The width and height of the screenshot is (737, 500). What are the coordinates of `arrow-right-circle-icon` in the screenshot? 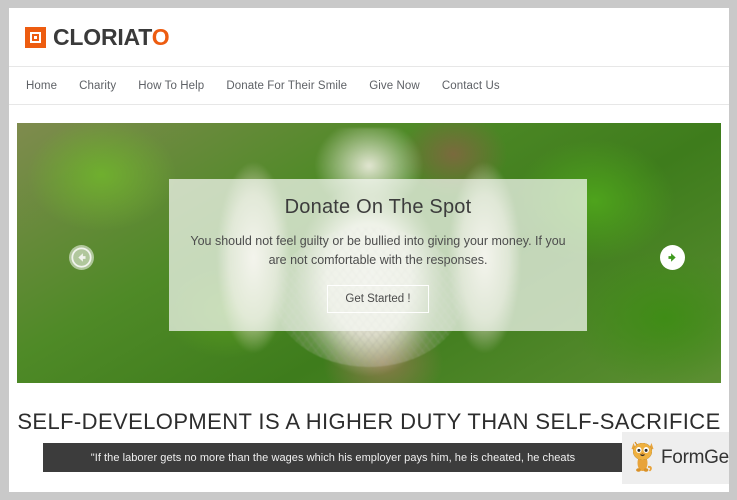 It's located at (672, 257).